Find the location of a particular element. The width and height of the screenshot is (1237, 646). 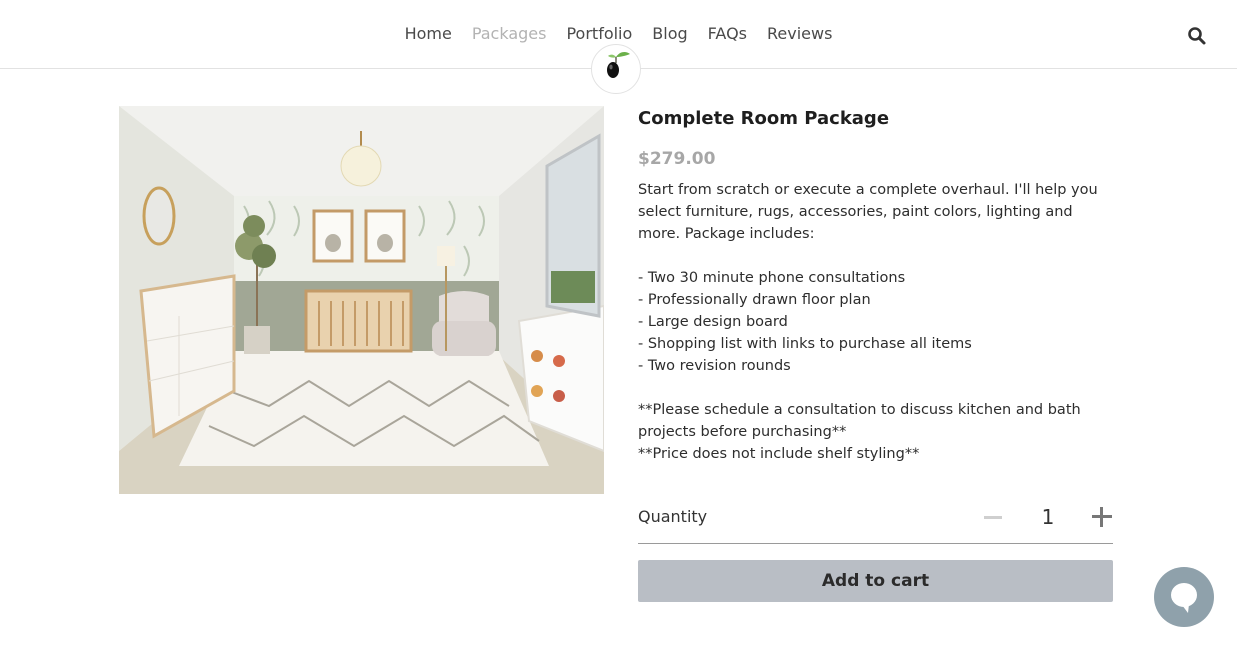

quantity-label: Quantity is located at coordinates (673, 516).